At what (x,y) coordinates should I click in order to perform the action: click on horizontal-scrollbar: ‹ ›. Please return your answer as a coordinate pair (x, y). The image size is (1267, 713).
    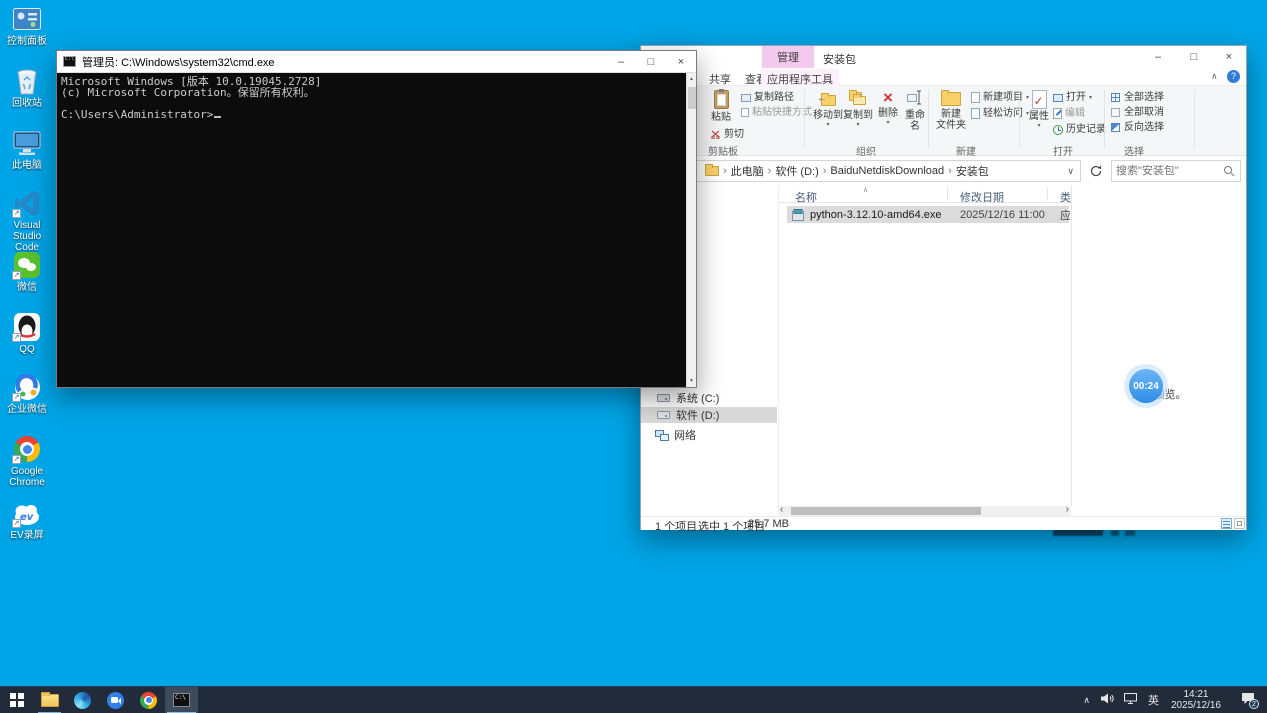
    Looking at the image, I should click on (924, 510).